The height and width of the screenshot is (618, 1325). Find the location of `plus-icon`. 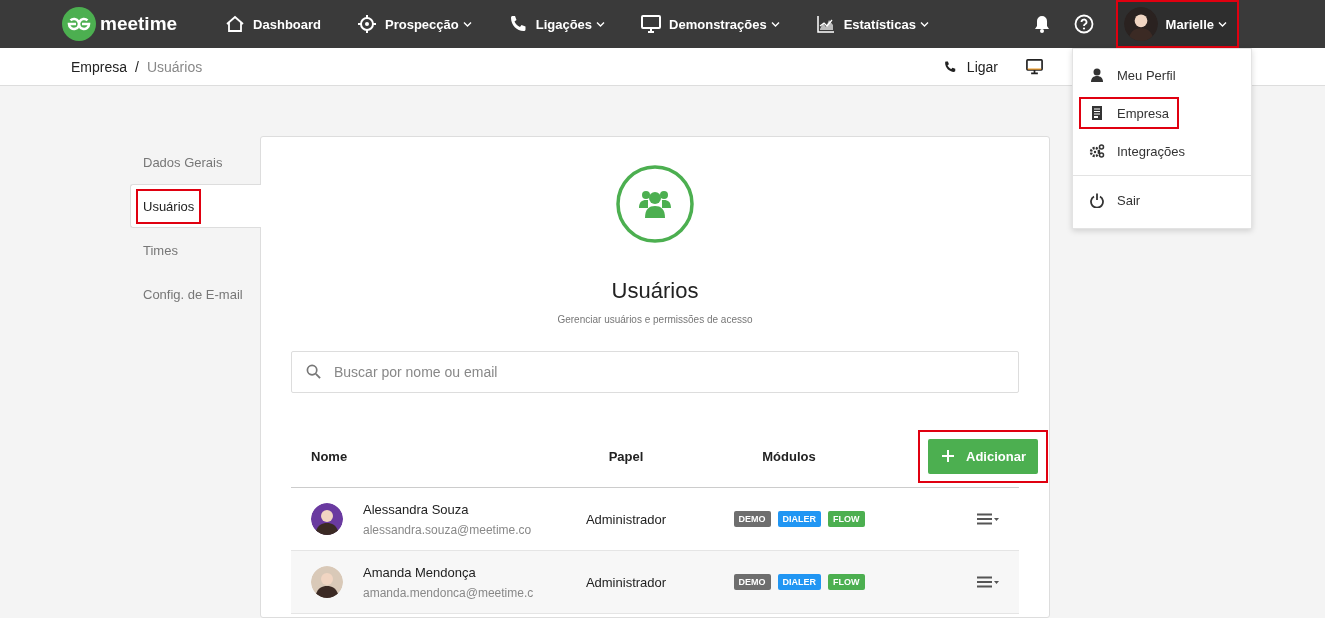

plus-icon is located at coordinates (948, 456).